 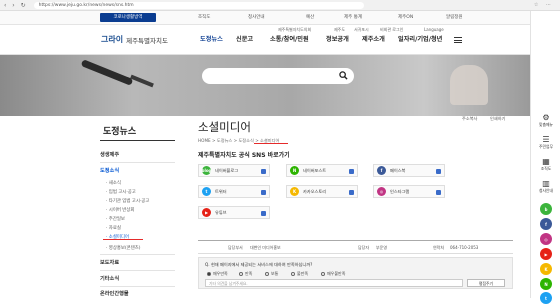 I want to click on sub-link-jeju: 제주도, so click(x=339, y=30).